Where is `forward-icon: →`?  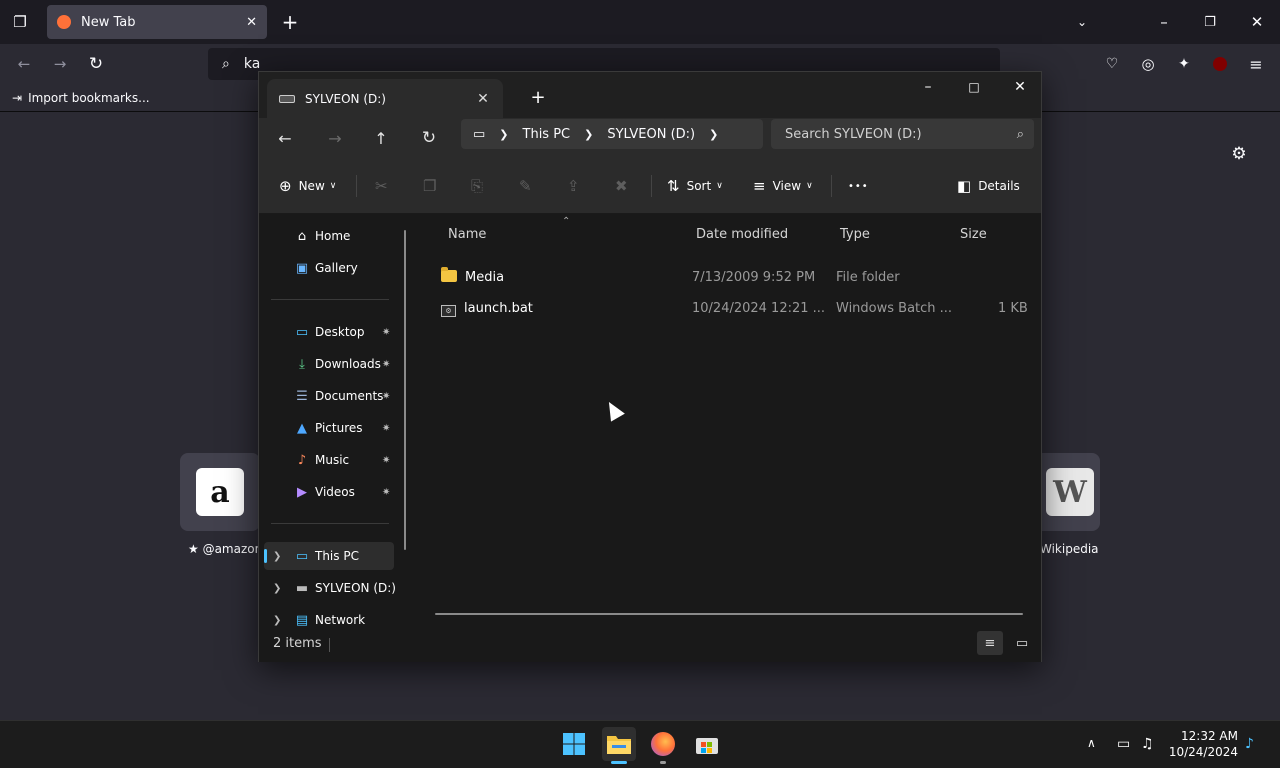
forward-icon: → is located at coordinates (60, 64).